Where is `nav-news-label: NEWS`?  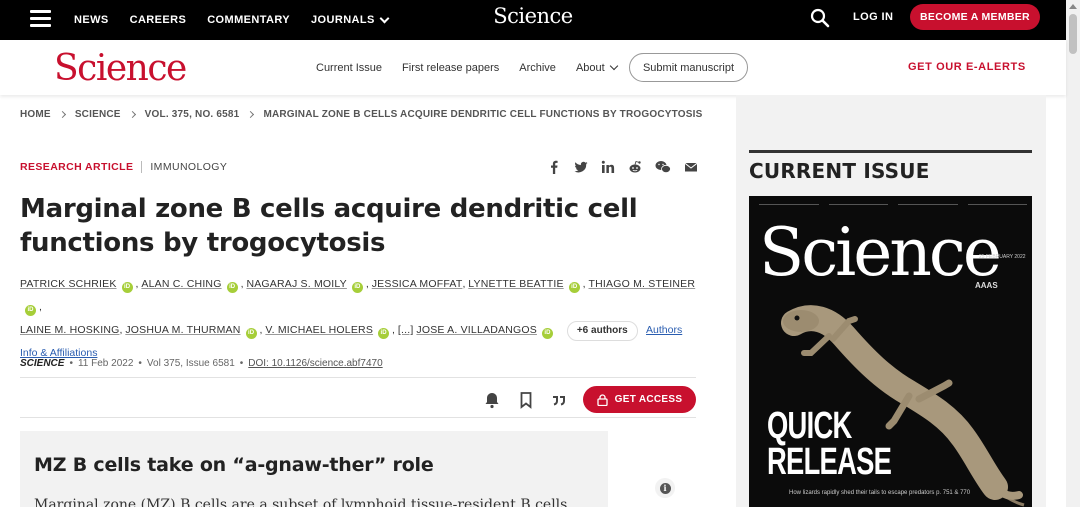 nav-news-label: NEWS is located at coordinates (91, 20).